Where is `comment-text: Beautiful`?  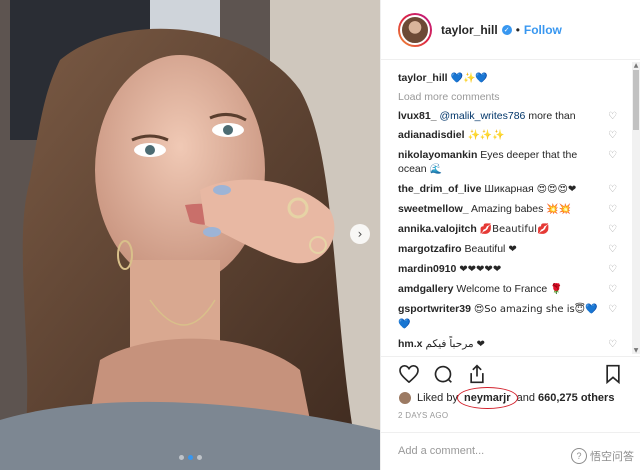 comment-text: Beautiful is located at coordinates (485, 249).